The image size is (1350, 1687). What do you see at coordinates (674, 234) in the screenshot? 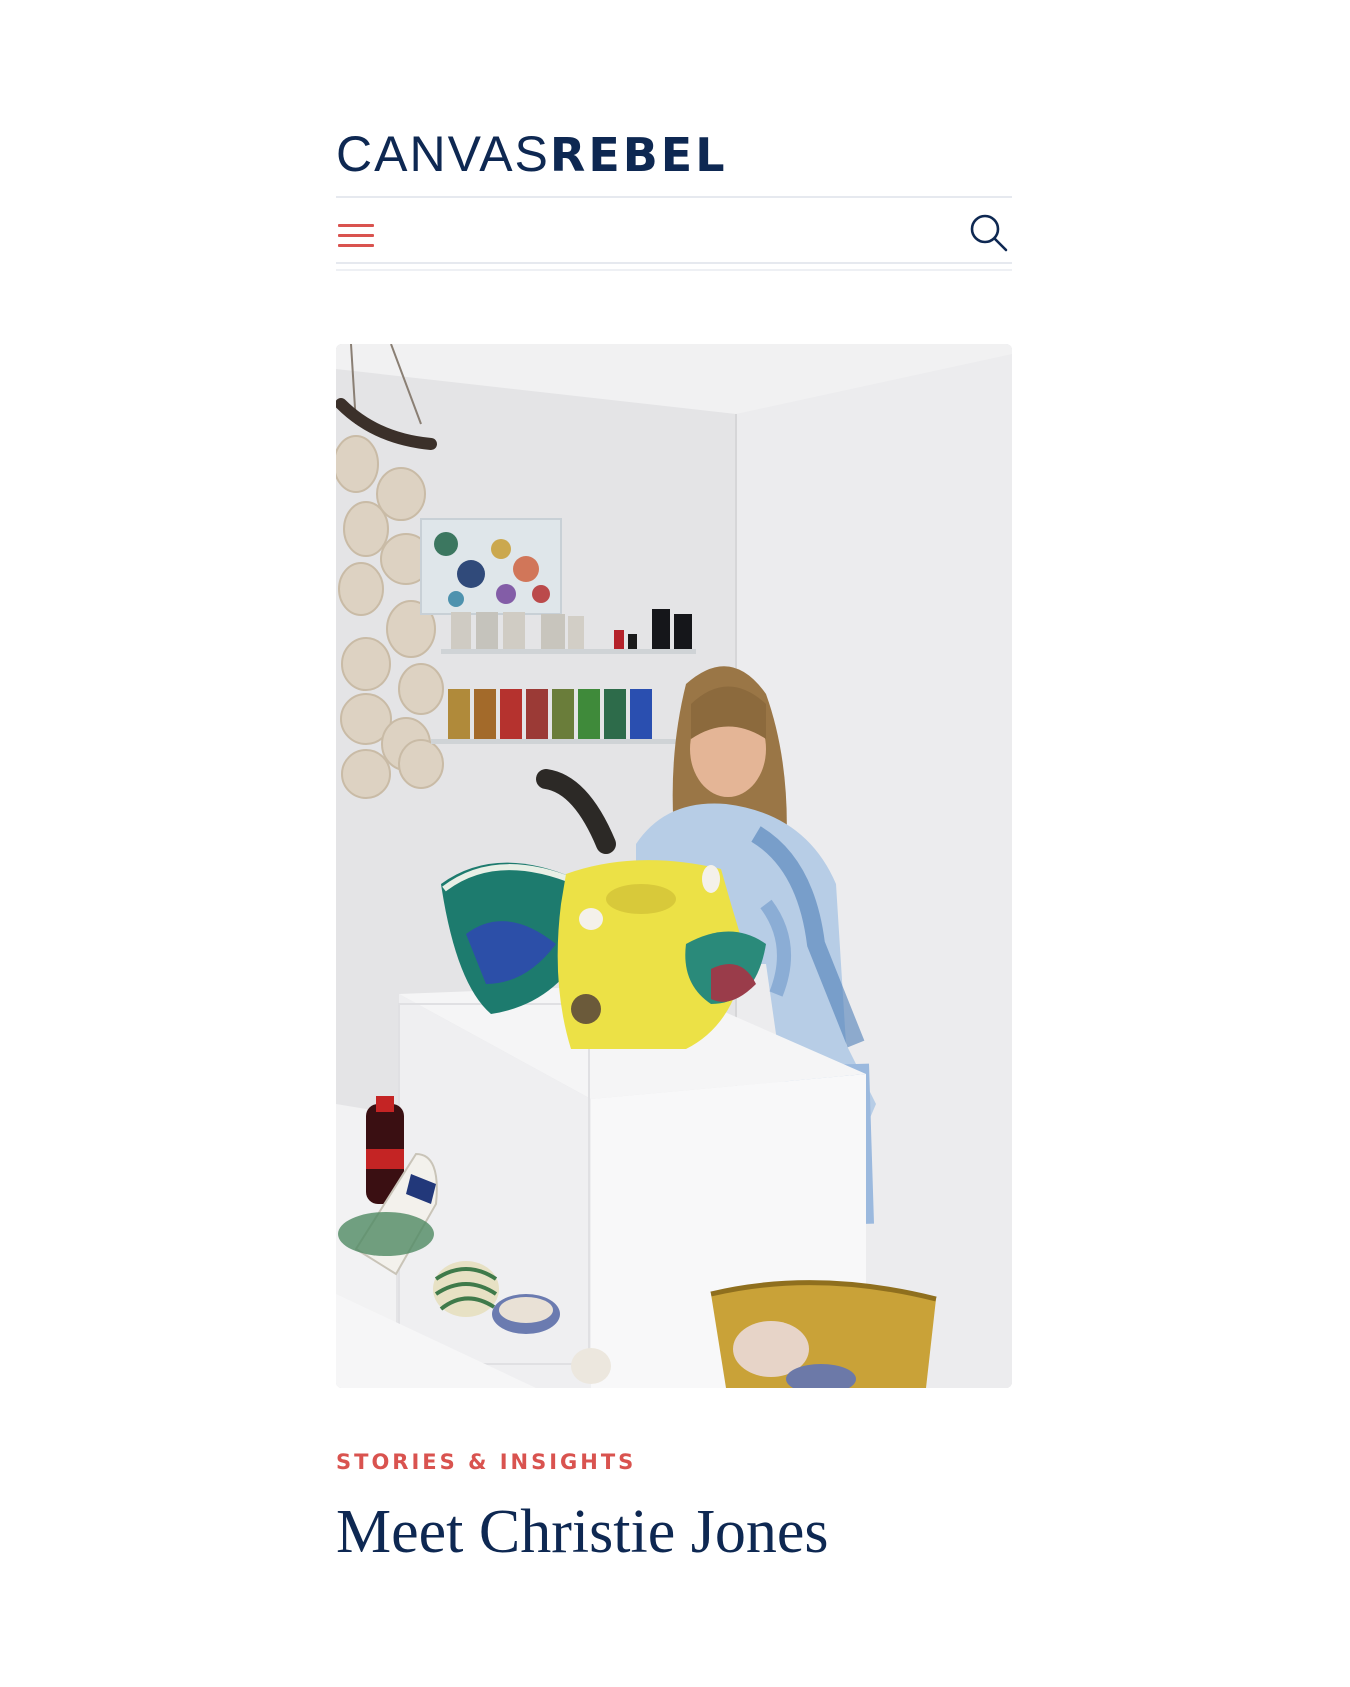
I see `navigation-bar` at bounding box center [674, 234].